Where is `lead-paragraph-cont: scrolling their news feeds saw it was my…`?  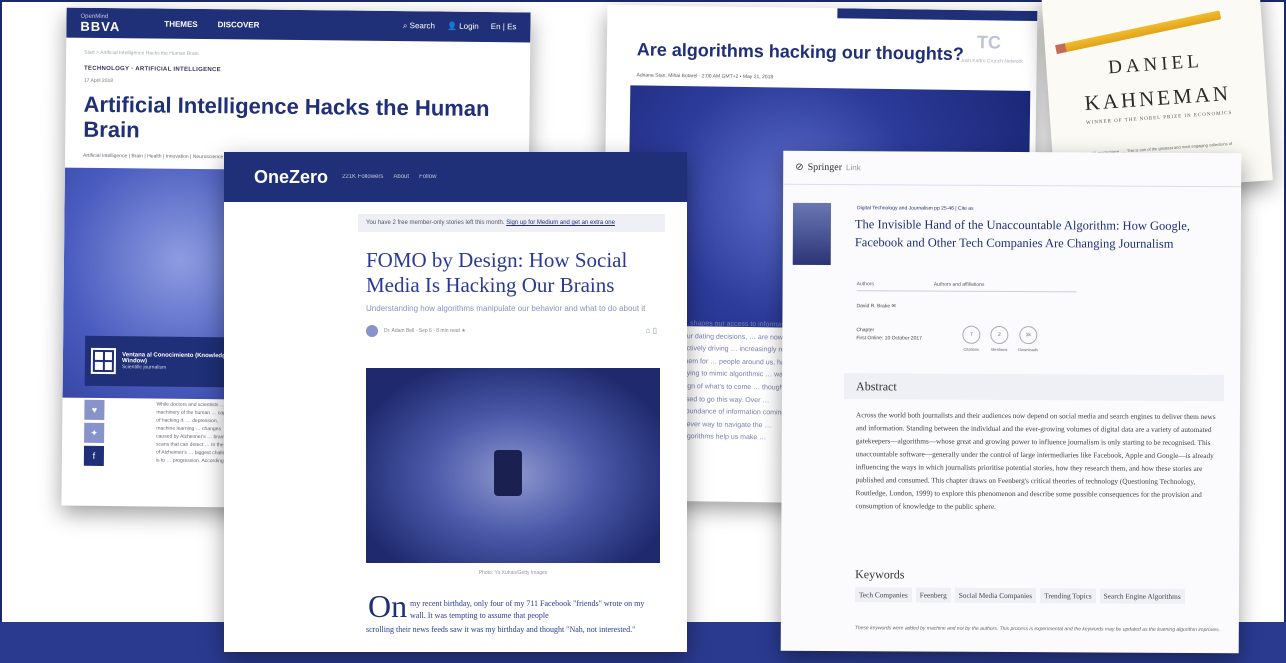
lead-paragraph-cont: scrolling their news feeds saw it was my… is located at coordinates (501, 629).